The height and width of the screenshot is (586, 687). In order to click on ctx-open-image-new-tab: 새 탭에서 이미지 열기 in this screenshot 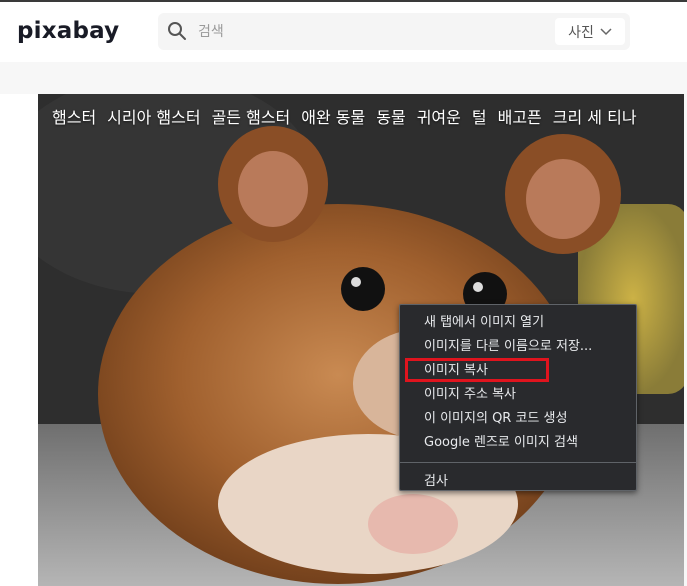, I will do `click(518, 323)`.